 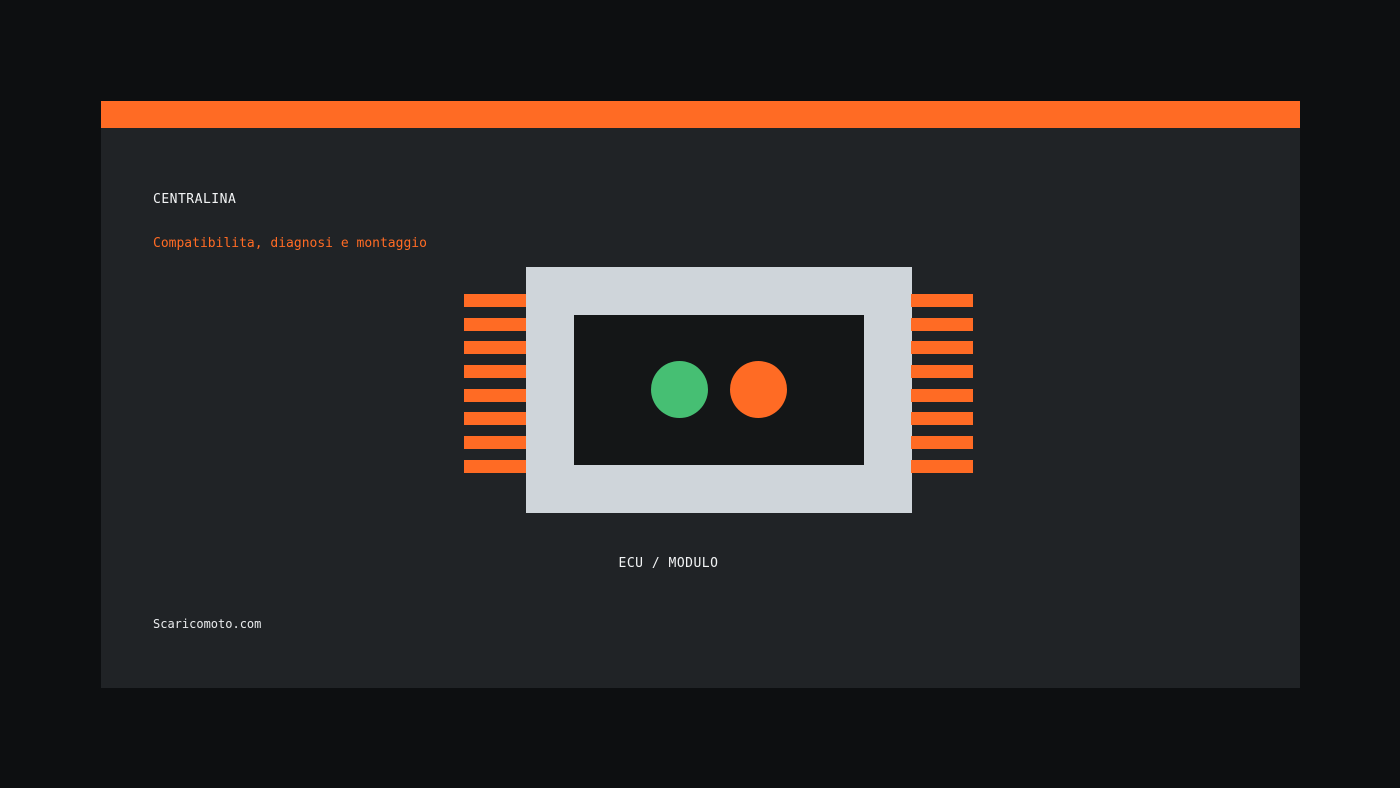 I want to click on orange-led-icon, so click(x=758, y=389).